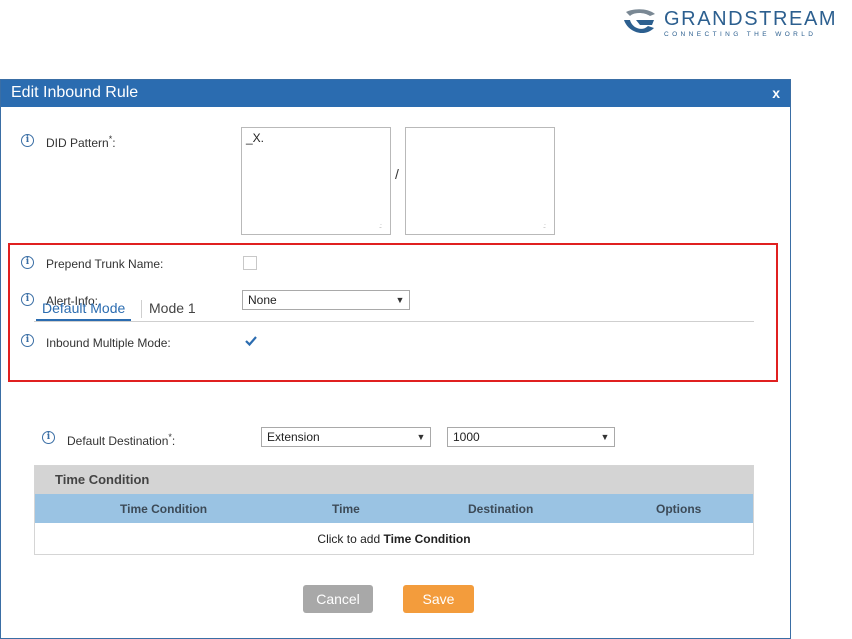 The image size is (852, 639). I want to click on brand-logo: GRANDSTREAM CONNECTING THE WORLD, so click(735, 24).